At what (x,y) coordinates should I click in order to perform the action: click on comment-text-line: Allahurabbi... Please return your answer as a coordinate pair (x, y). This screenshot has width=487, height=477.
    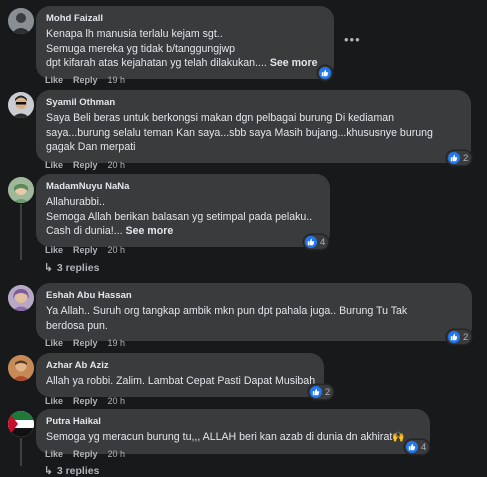
    Looking at the image, I should click on (75, 202).